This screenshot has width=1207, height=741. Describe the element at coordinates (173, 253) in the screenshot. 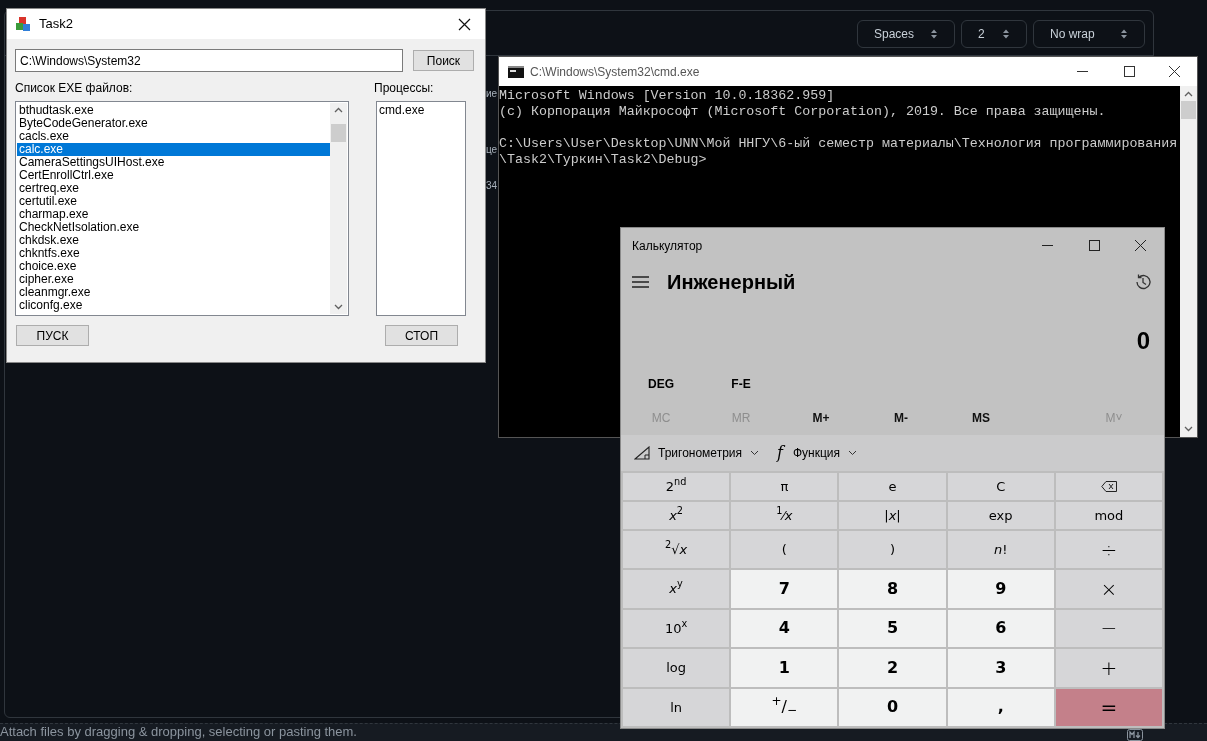

I see `list-item: chkntfs.exe` at that location.